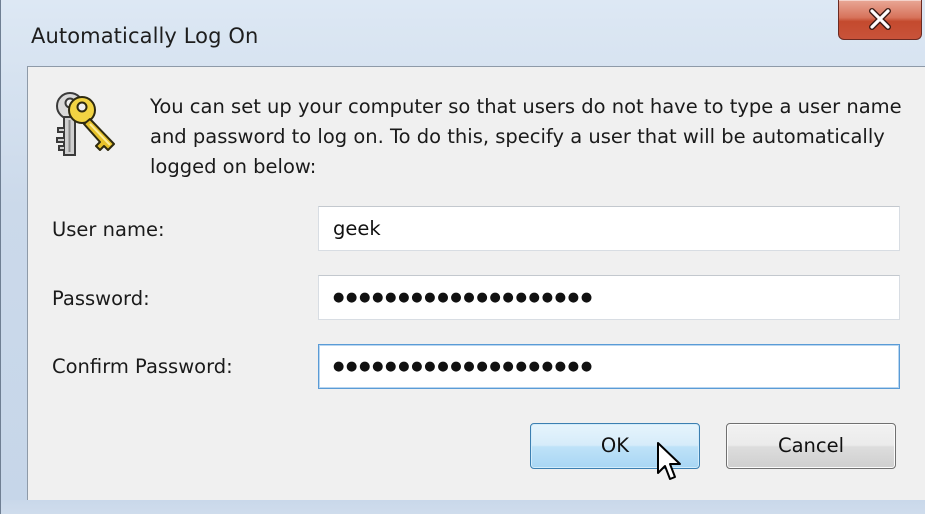 This screenshot has width=925, height=514. What do you see at coordinates (108, 229) in the screenshot?
I see `username-label: User name:` at bounding box center [108, 229].